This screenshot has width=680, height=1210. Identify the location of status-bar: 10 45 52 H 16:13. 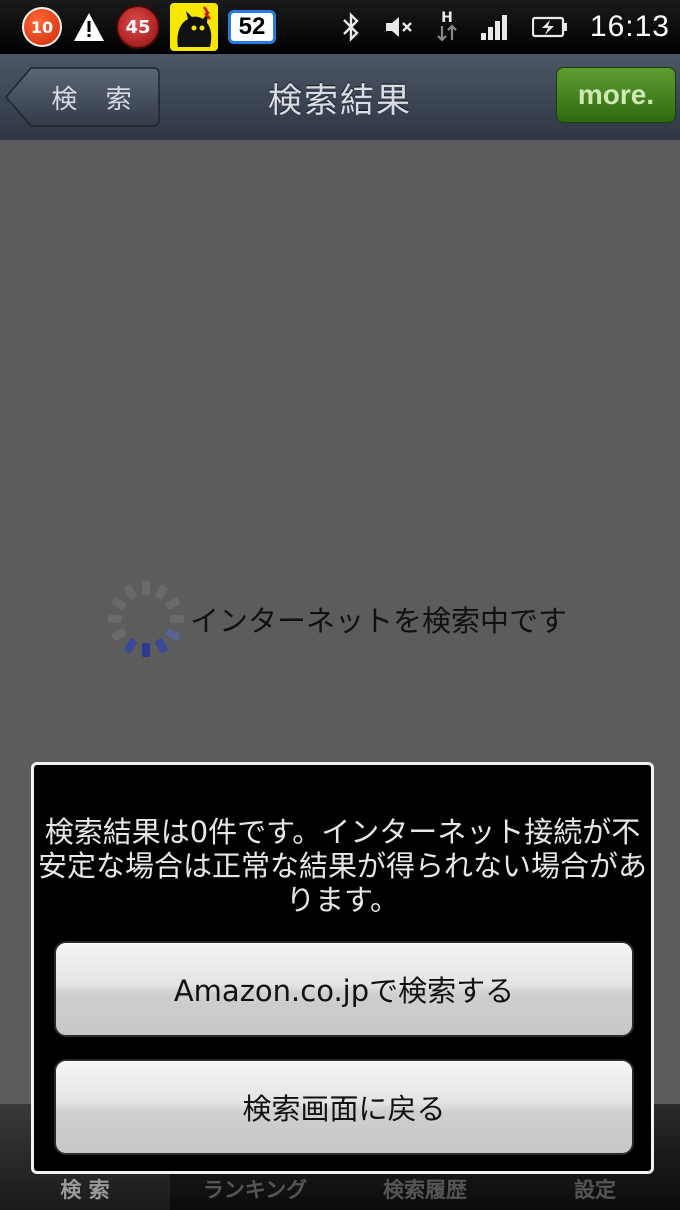
(340, 27).